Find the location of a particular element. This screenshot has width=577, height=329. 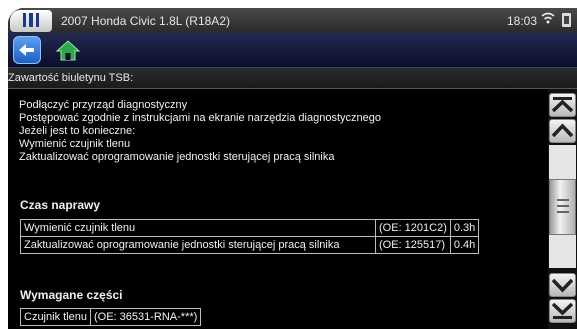

instruction-line: Podłączyć przyrząd diagnostyczny is located at coordinates (103, 105).